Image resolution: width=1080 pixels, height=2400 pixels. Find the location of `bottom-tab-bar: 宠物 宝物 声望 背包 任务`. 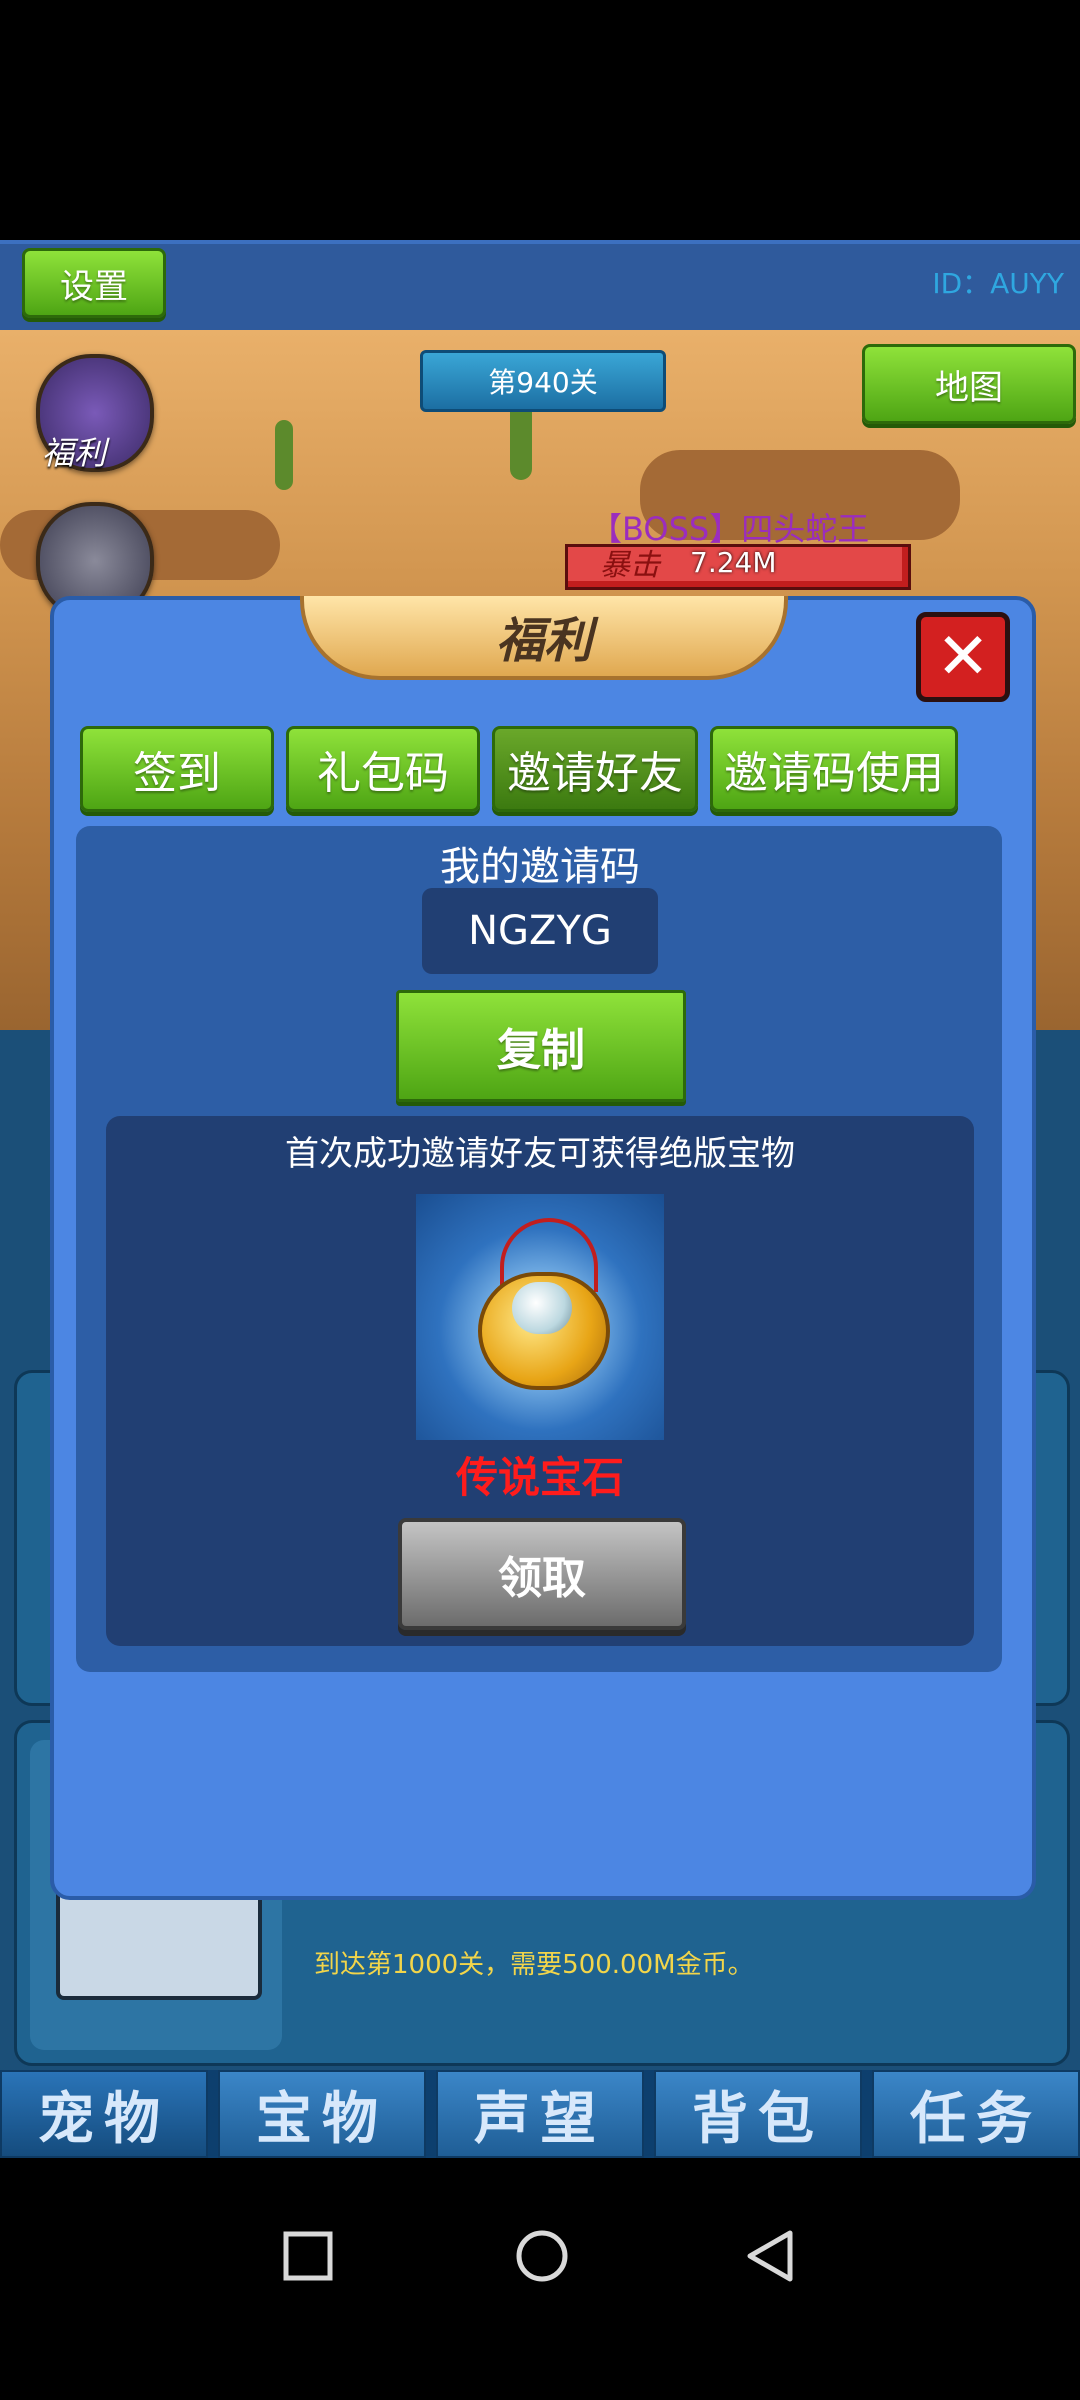

bottom-tab-bar: 宠物 宝物 声望 背包 任务 is located at coordinates (540, 2114).